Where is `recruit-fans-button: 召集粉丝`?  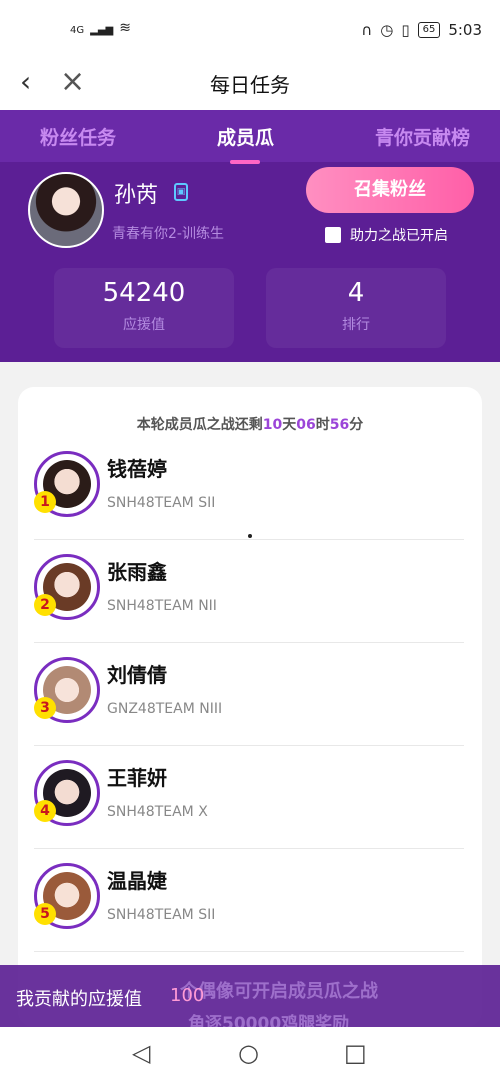
recruit-fans-button: 召集粉丝 is located at coordinates (390, 190).